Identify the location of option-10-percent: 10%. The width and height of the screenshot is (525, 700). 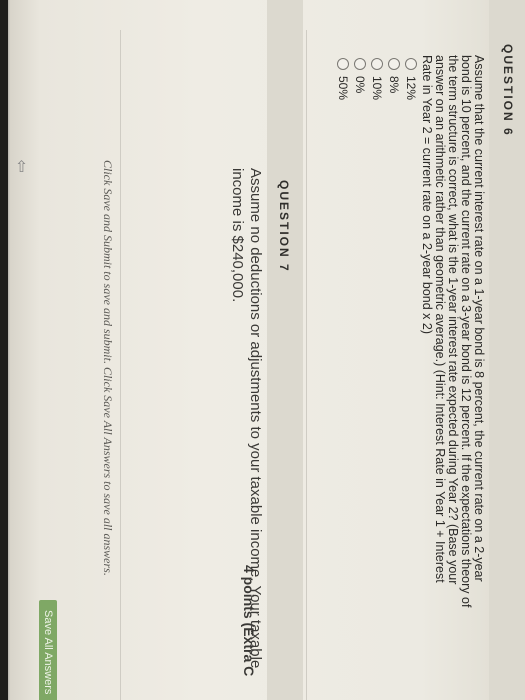
(377, 79).